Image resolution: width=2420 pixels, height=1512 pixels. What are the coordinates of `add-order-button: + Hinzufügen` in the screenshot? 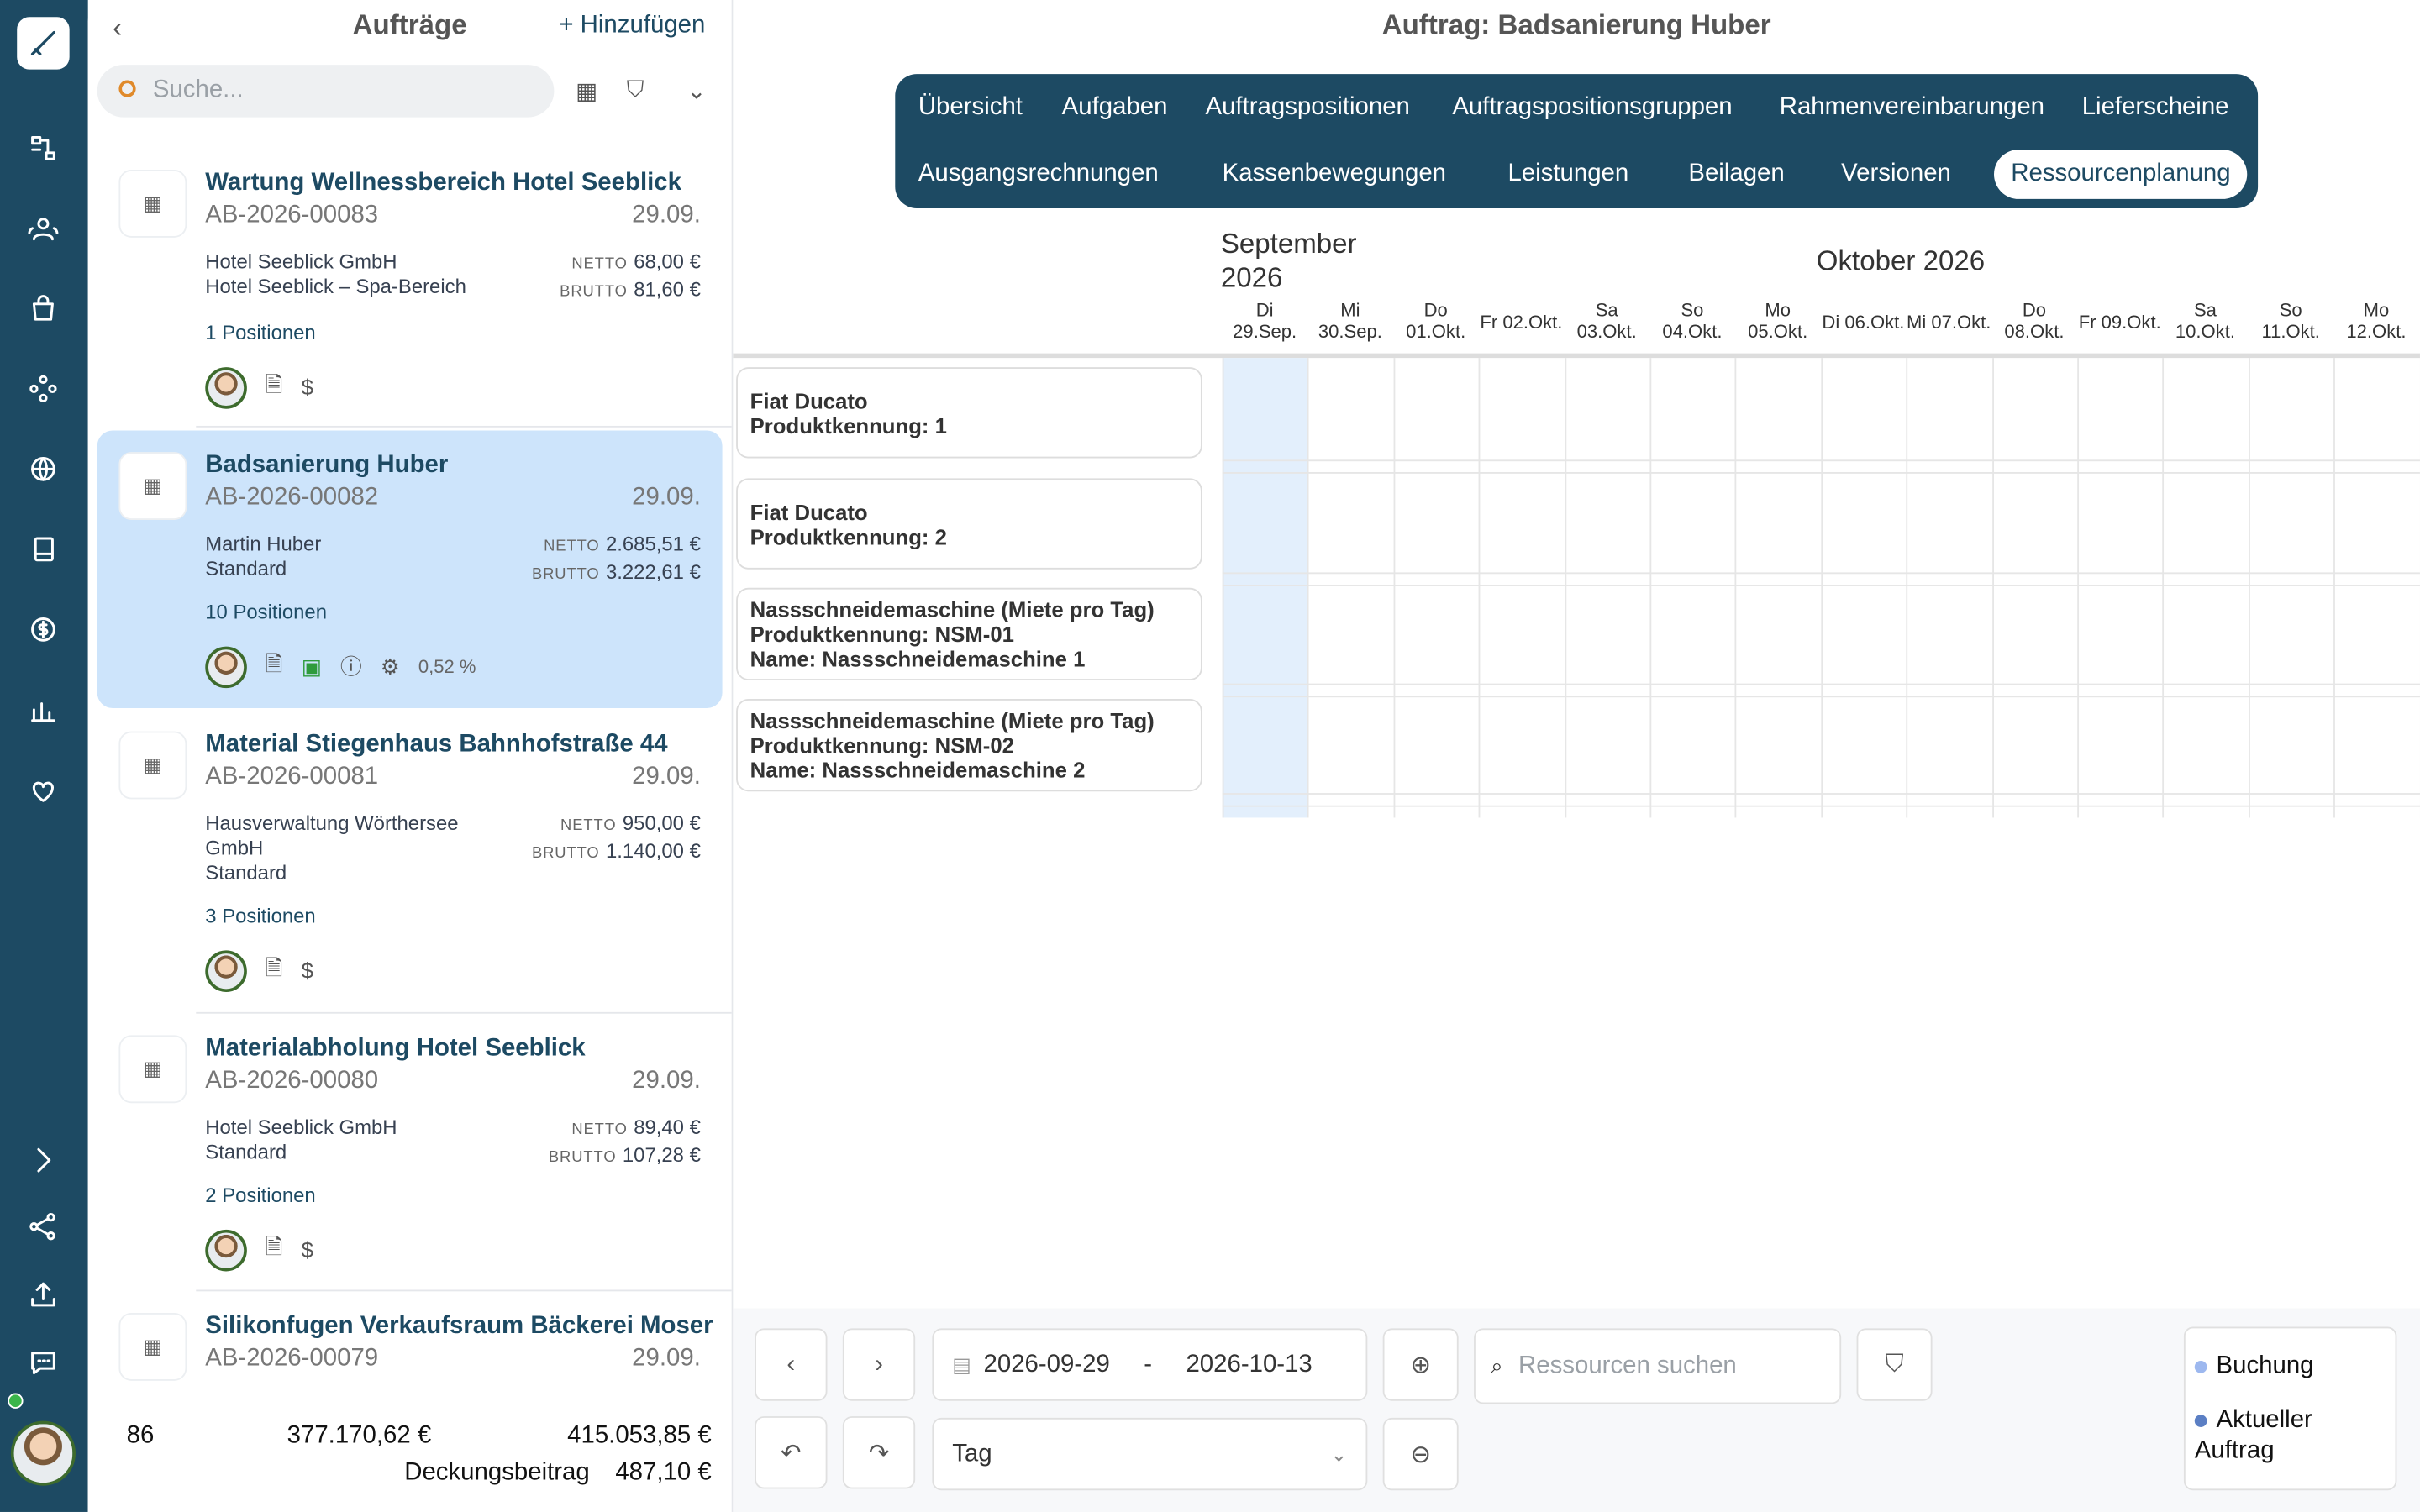 It's located at (632, 26).